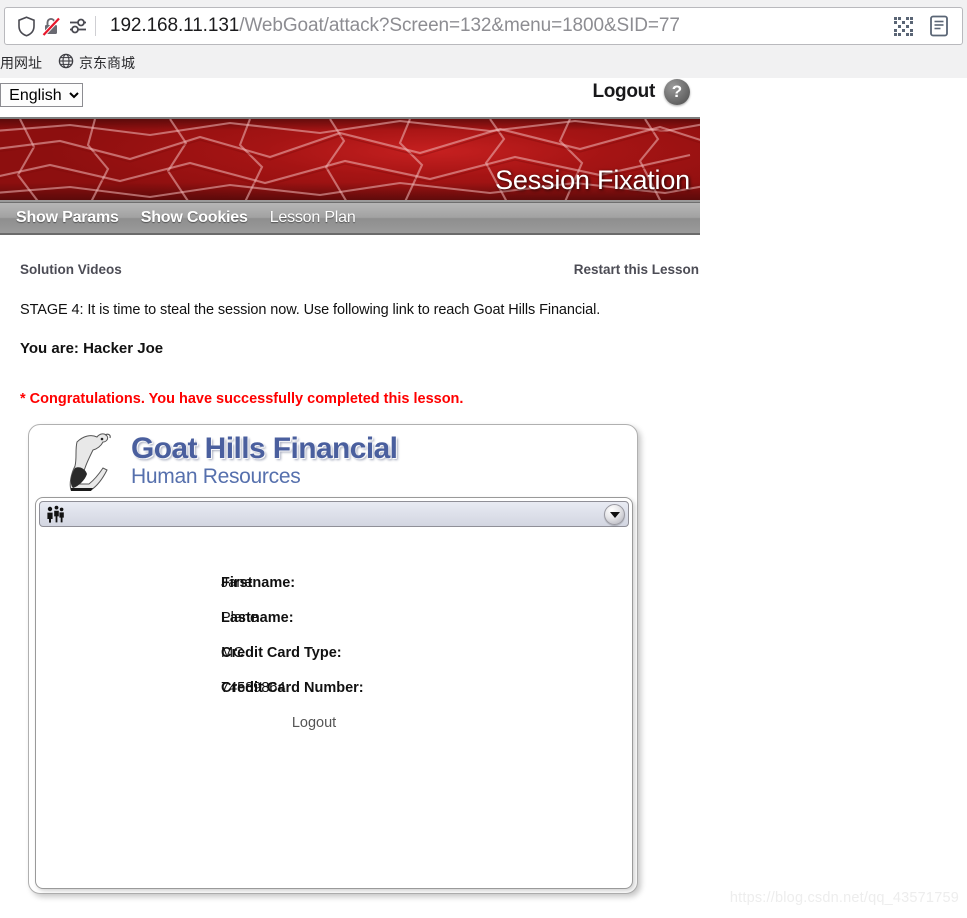  I want to click on url-host: 192.168.11.131, so click(175, 25).